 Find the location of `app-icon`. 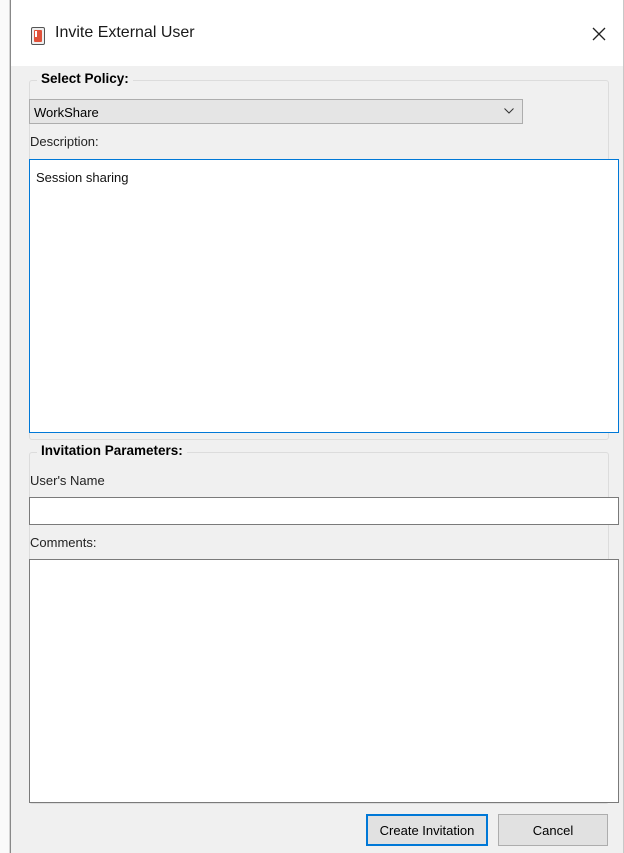

app-icon is located at coordinates (38, 36).